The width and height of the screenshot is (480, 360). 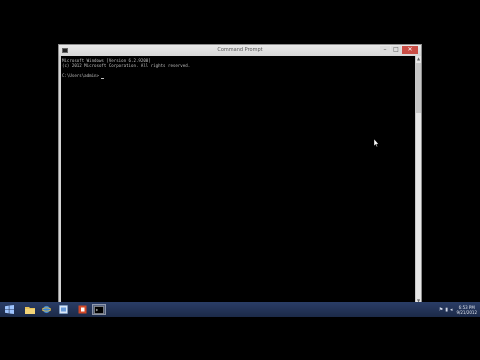 I want to click on internet-explorer-taskbar-button, so click(x=46, y=309).